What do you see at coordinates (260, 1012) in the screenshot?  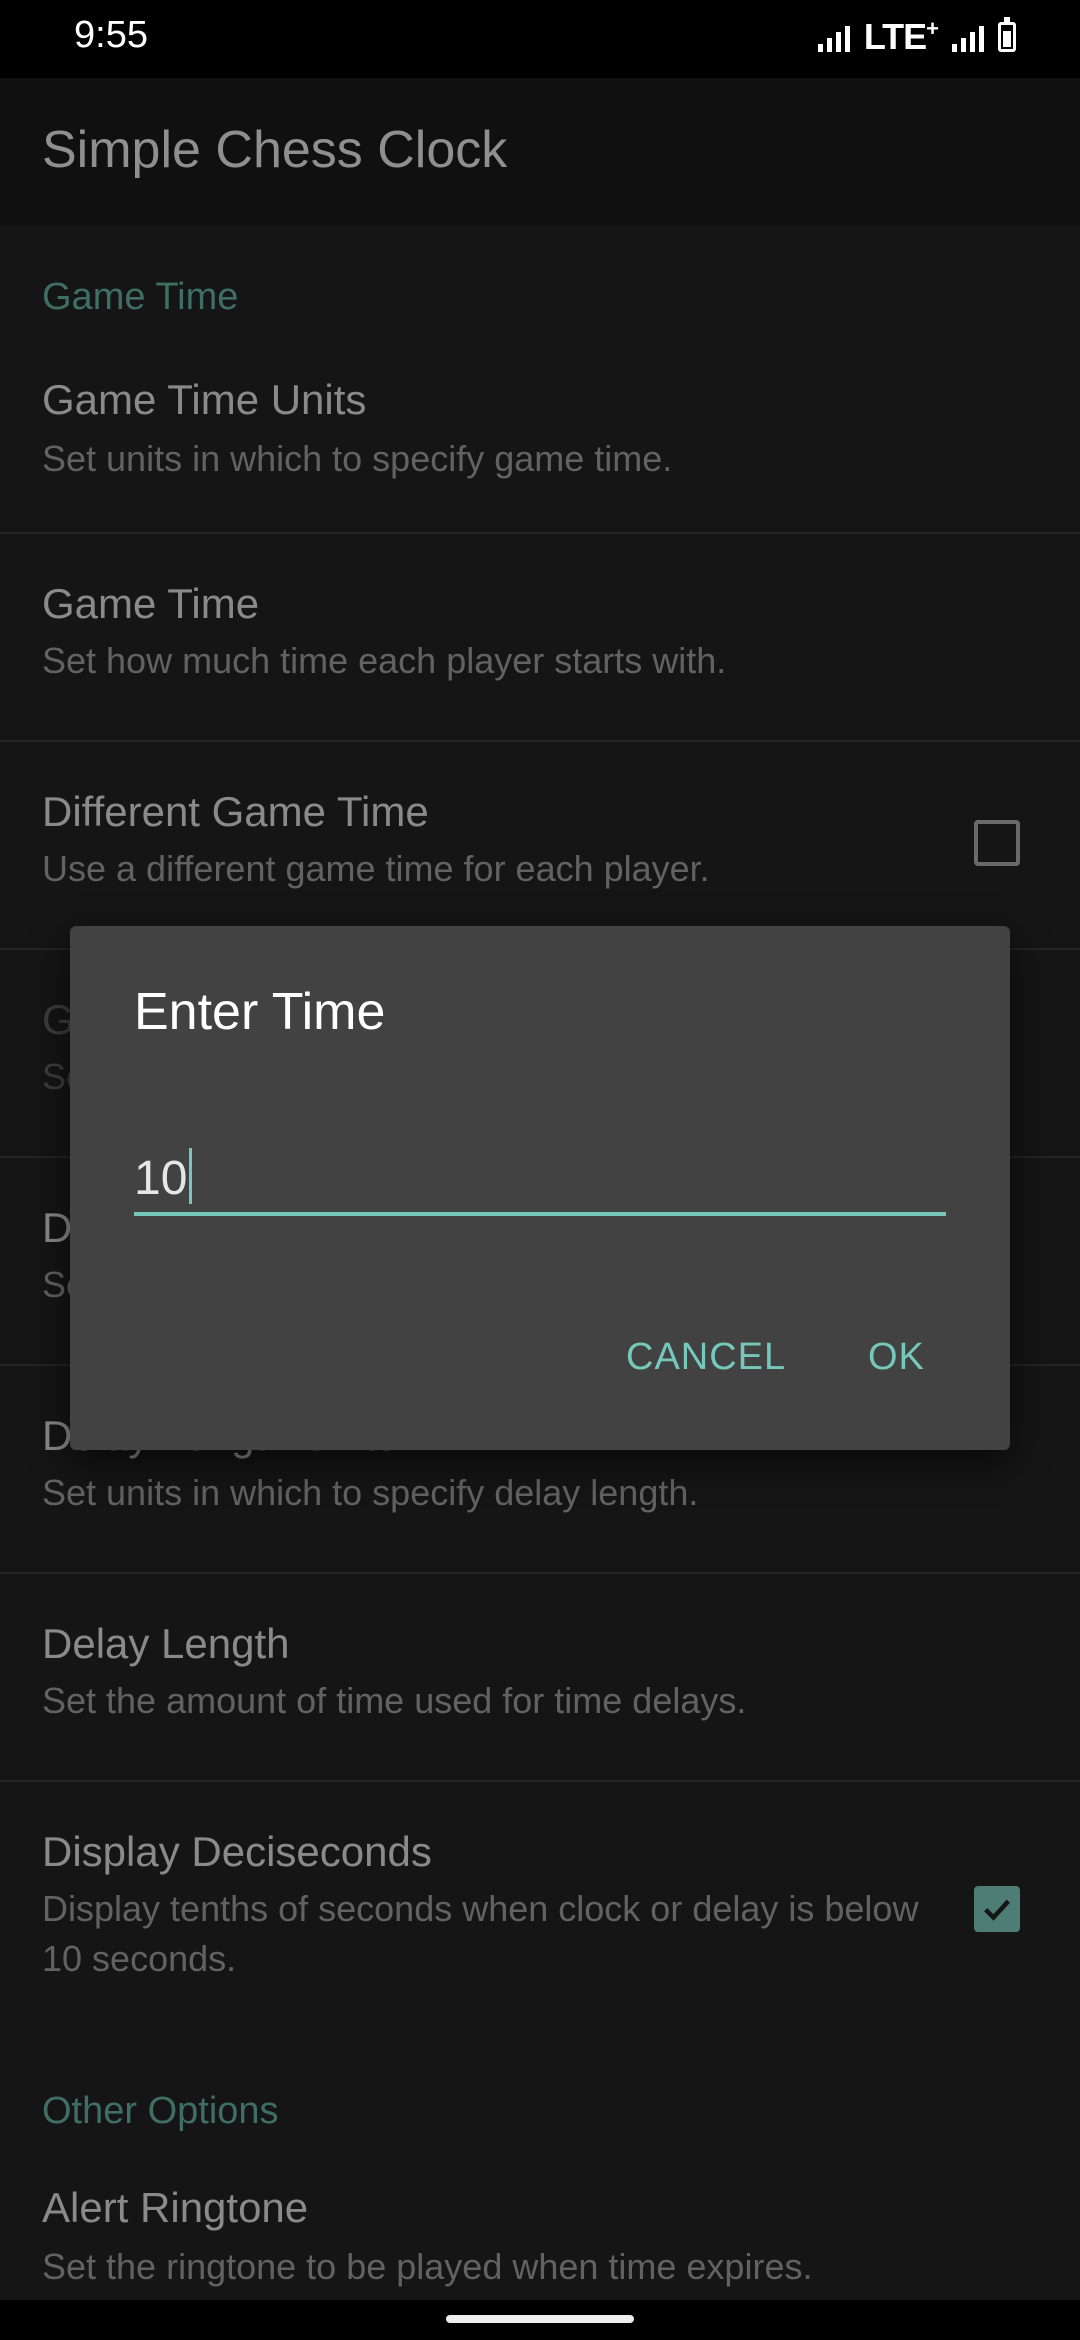 I see `dialog-title: Enter Time` at bounding box center [260, 1012].